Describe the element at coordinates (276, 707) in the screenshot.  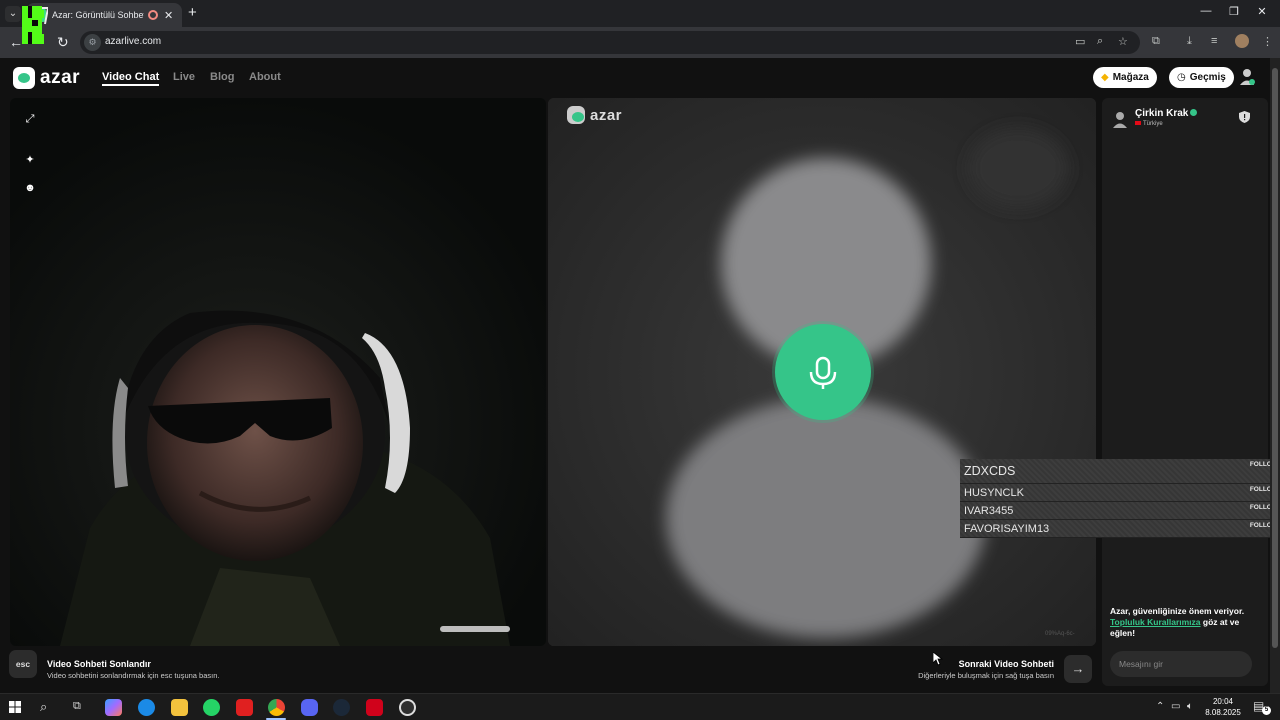
I see `chrome-app-icon` at that location.